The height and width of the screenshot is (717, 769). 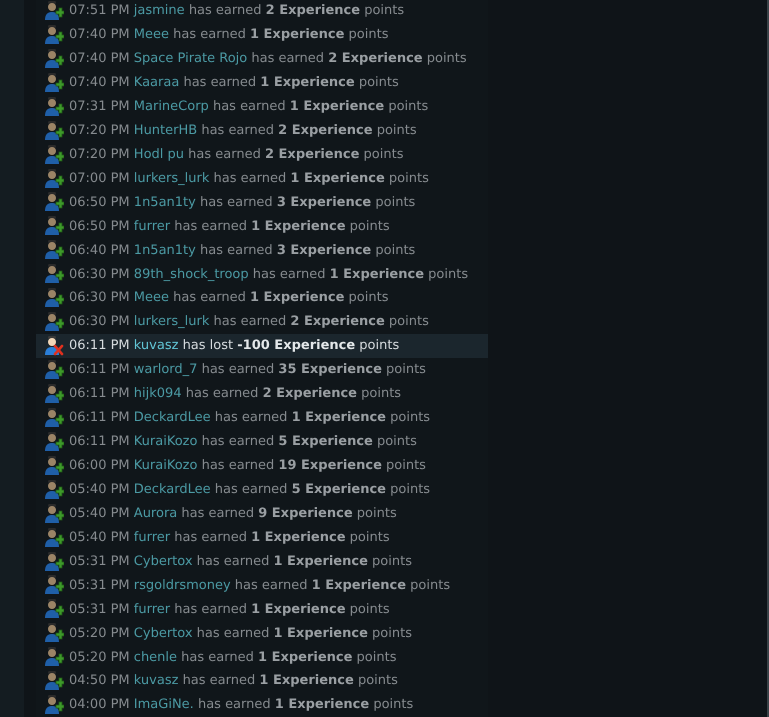 What do you see at coordinates (236, 155) in the screenshot?
I see `log-text: 07:20 PM Hodl pu has earned 2 Experience points` at bounding box center [236, 155].